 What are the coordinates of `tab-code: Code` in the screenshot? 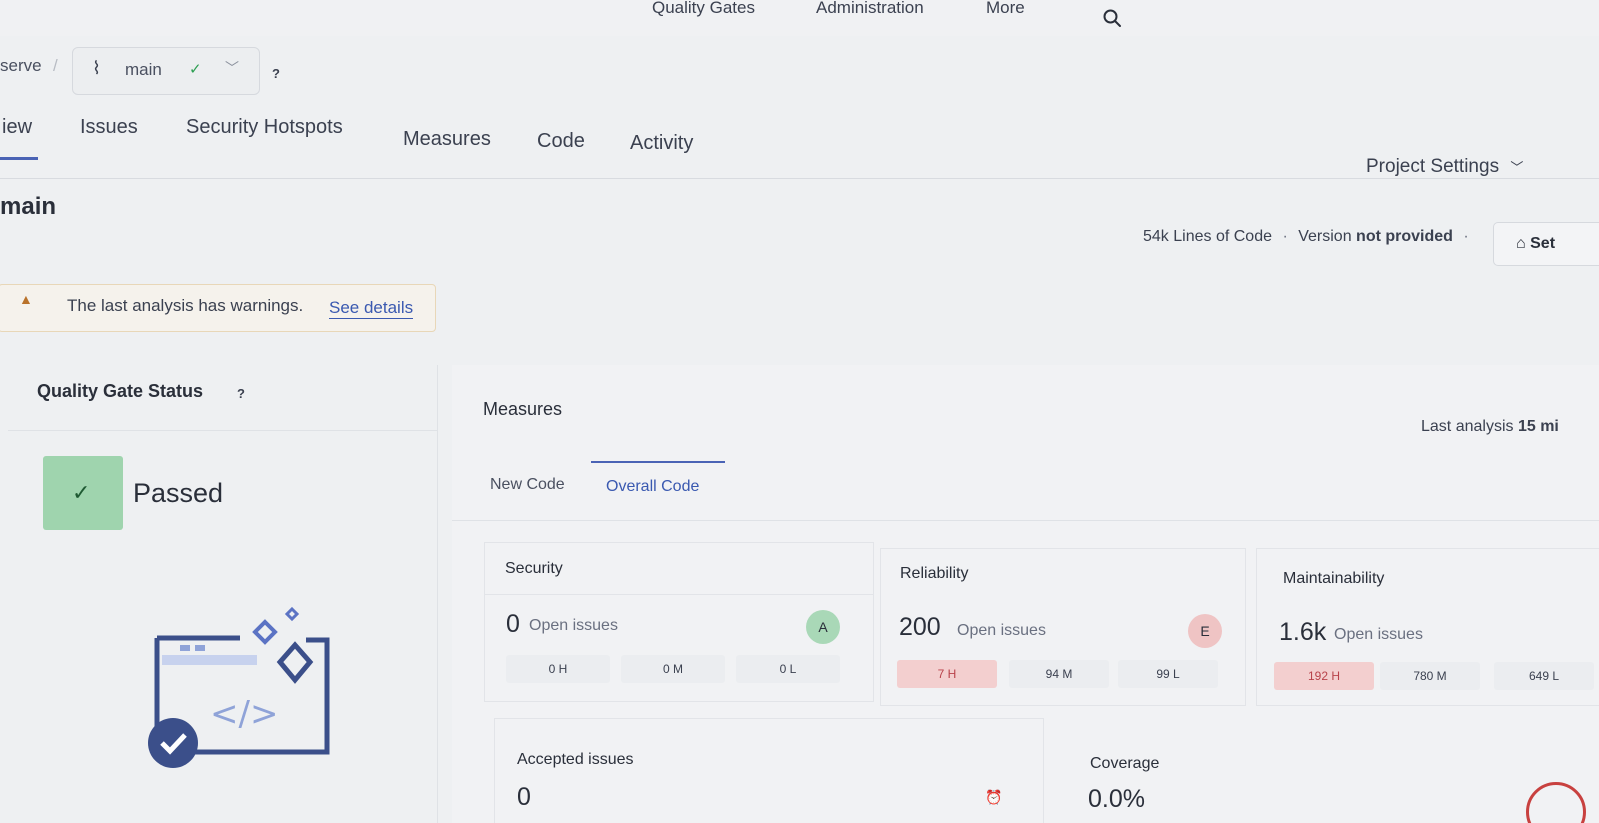 It's located at (561, 141).